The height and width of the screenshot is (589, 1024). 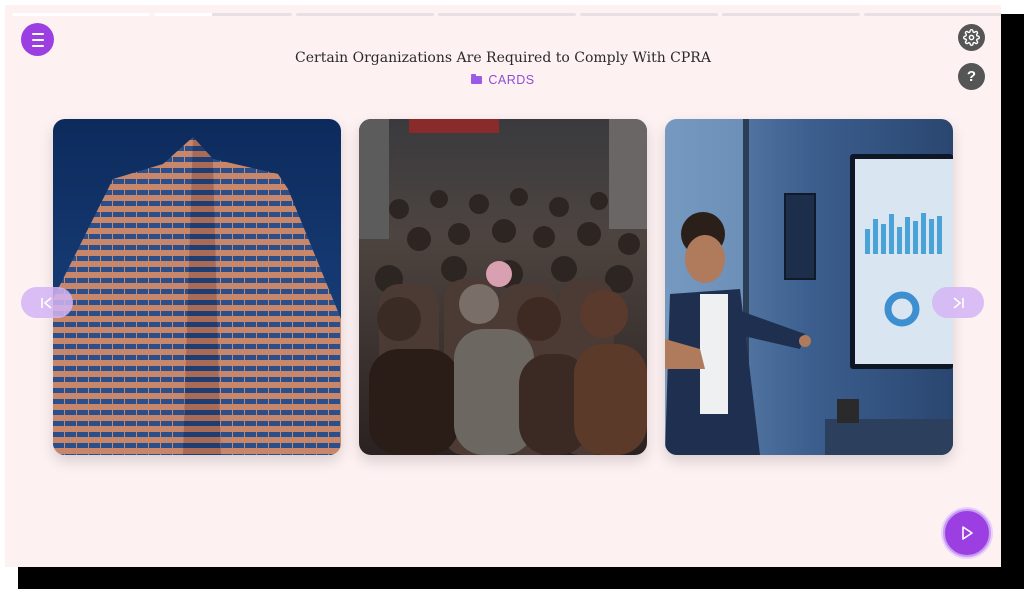 I want to click on skip-back-icon, so click(x=46, y=302).